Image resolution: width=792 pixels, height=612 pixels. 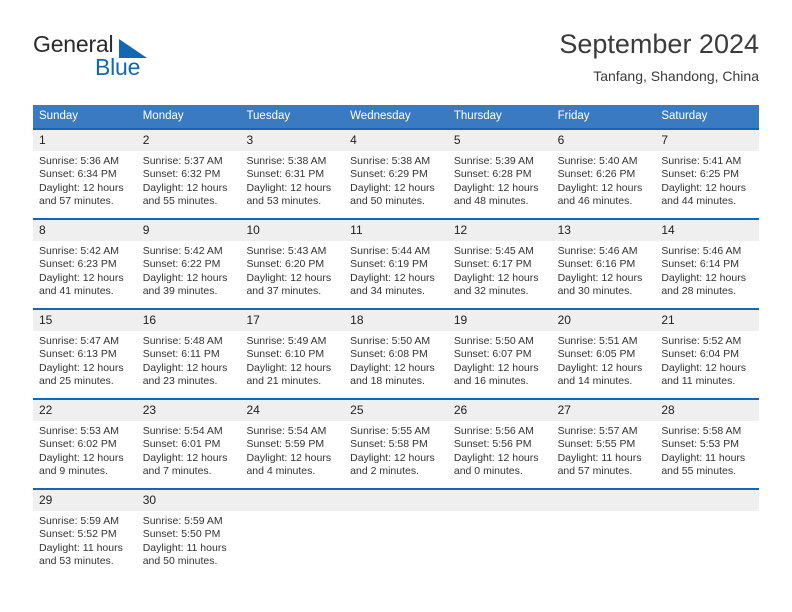 I want to click on sunrise-text: Sunrise: 5:38 AM, so click(x=390, y=161).